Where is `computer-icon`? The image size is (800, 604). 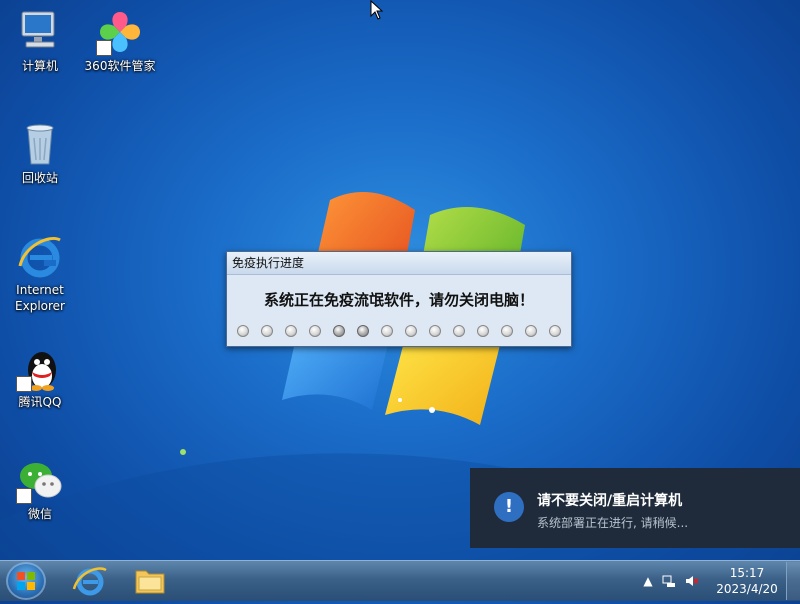 computer-icon is located at coordinates (40, 32).